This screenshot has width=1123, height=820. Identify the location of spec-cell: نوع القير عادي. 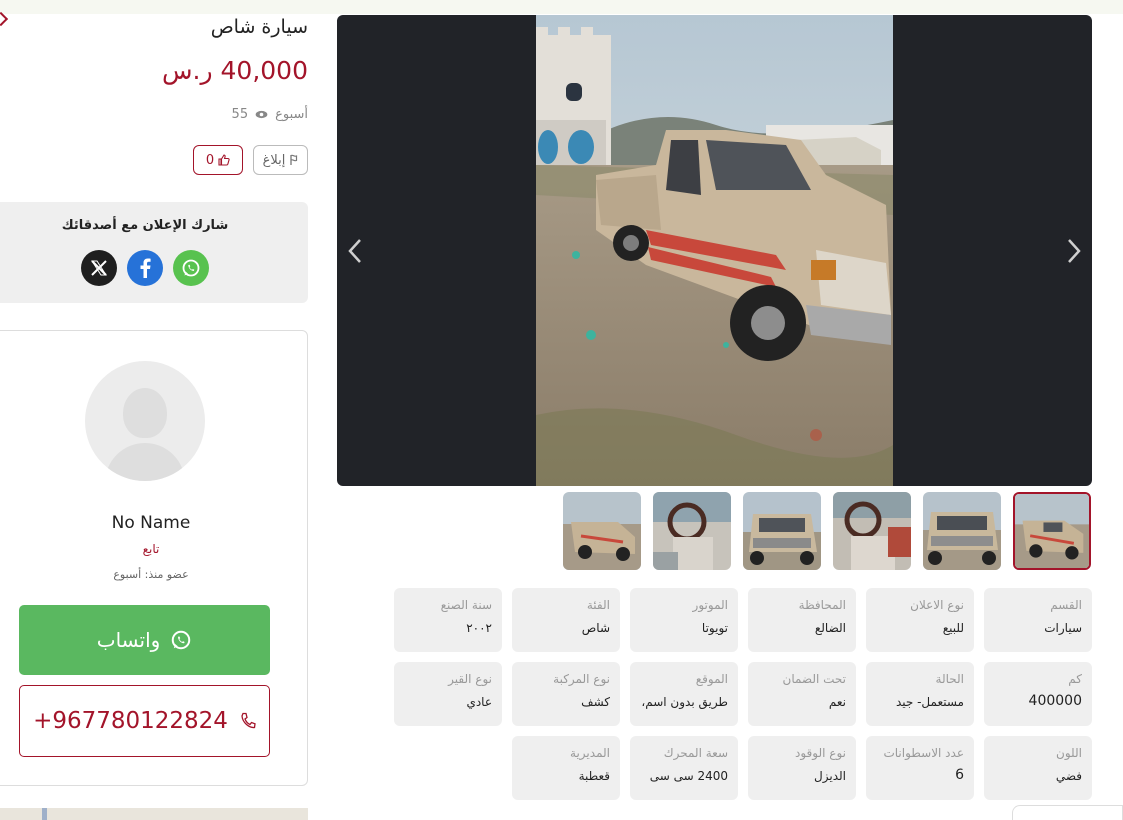
(448, 694).